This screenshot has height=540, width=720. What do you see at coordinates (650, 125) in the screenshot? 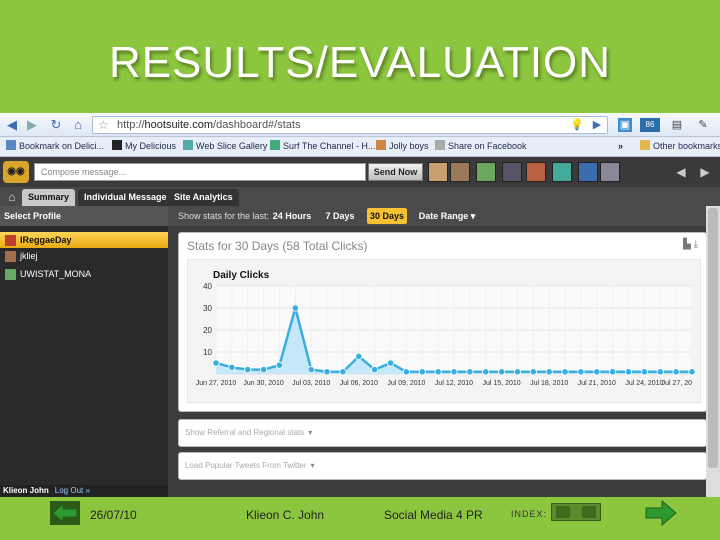
I see `badge-icon: 86` at bounding box center [650, 125].